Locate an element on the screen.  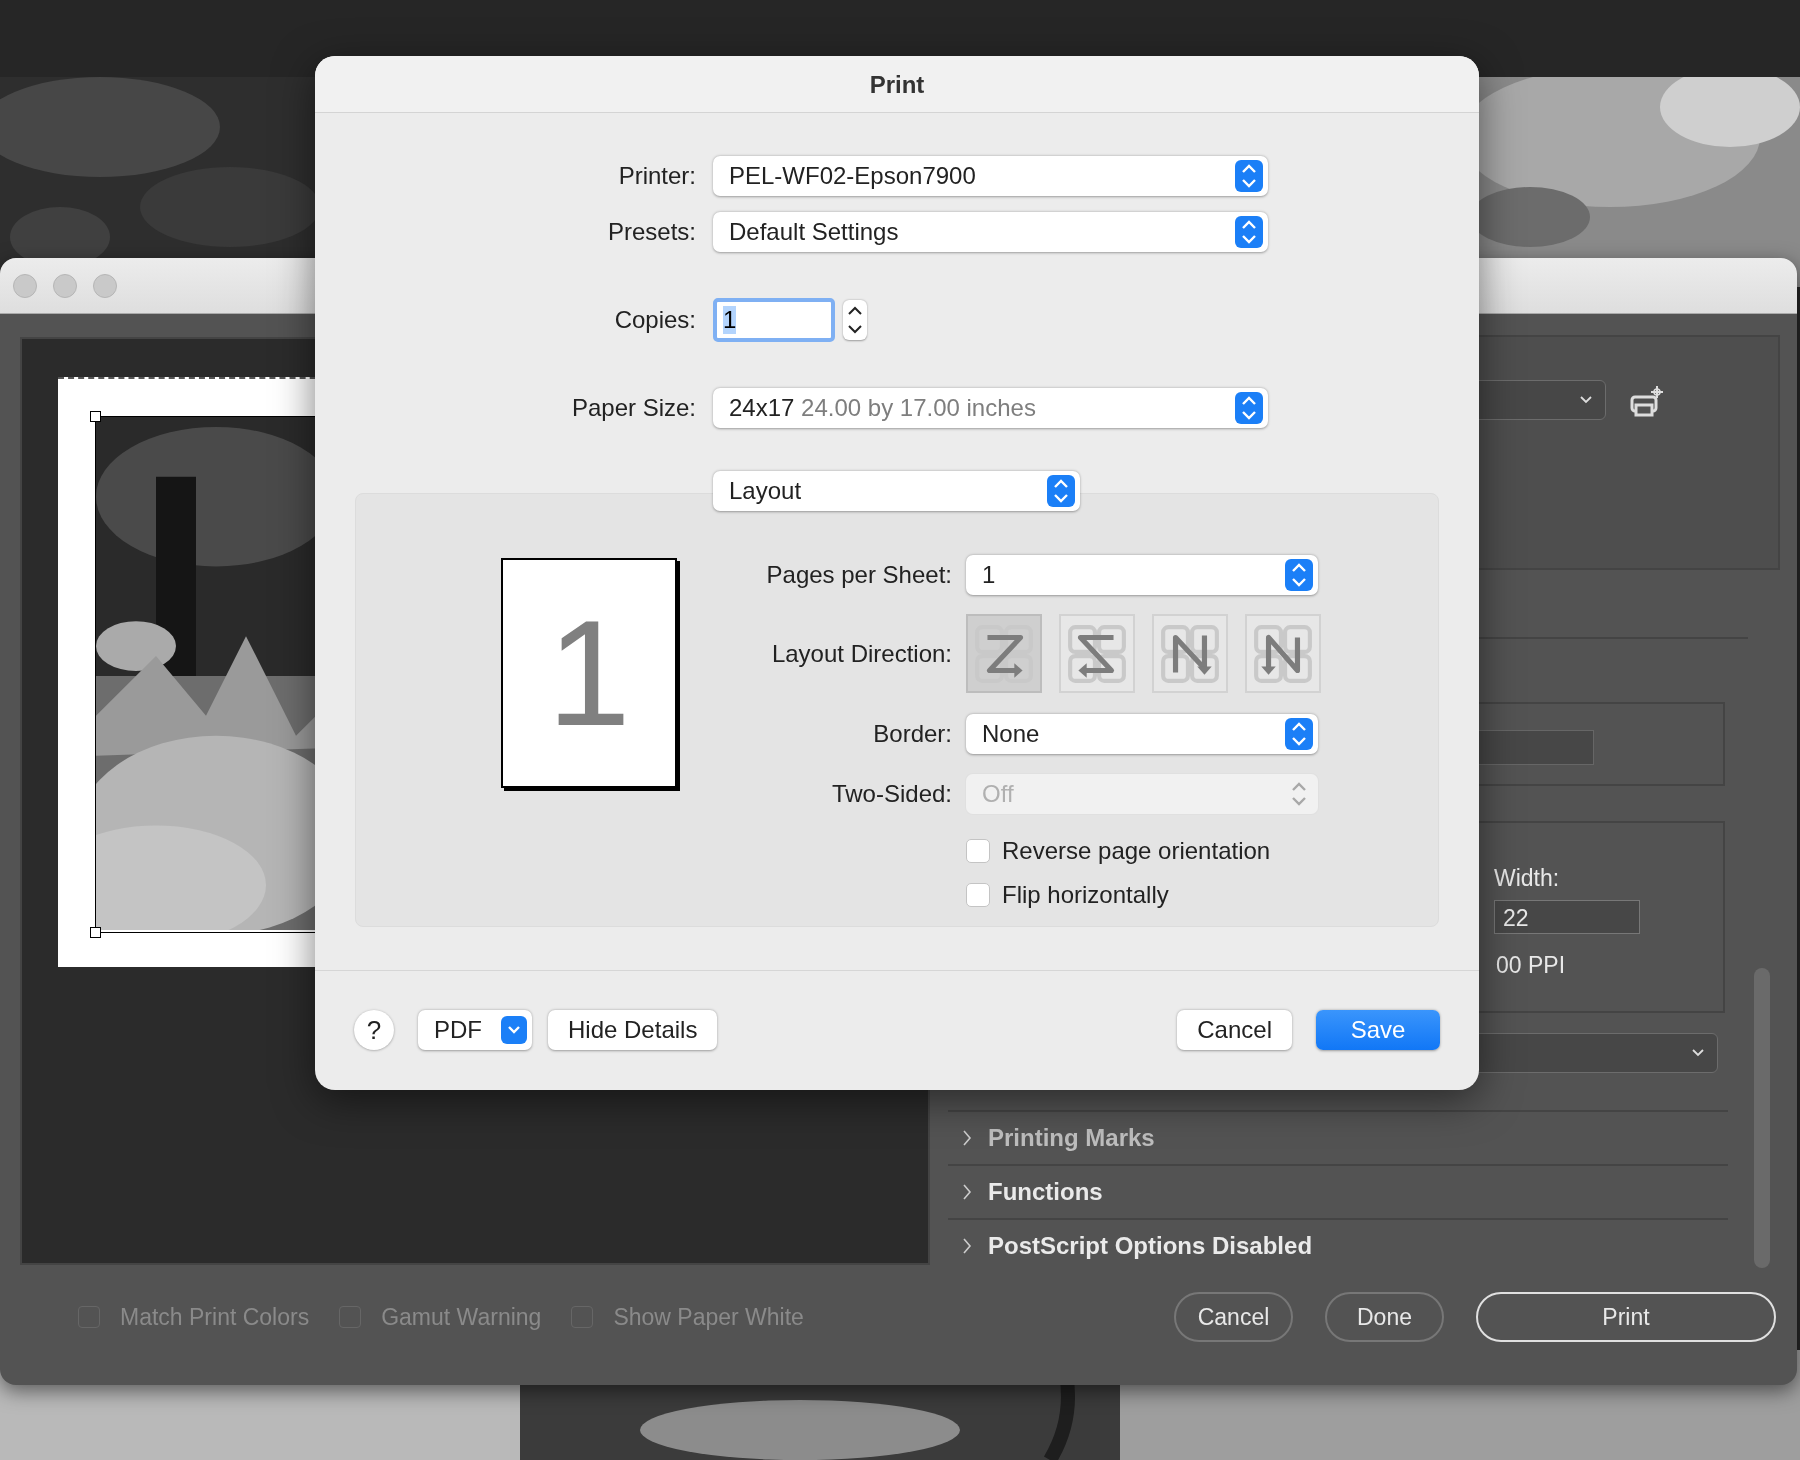
page-thumbnail: 1 is located at coordinates (589, 673).